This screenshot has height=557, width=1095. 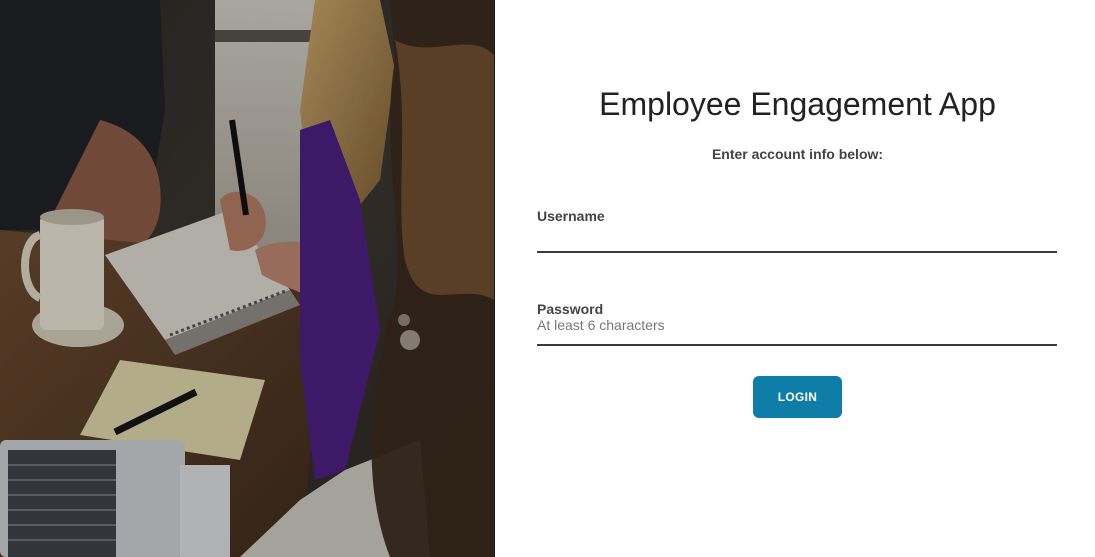 What do you see at coordinates (797, 331) in the screenshot?
I see `password-input` at bounding box center [797, 331].